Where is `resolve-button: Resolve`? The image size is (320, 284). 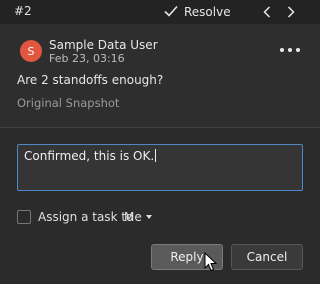
resolve-button: Resolve is located at coordinates (197, 12).